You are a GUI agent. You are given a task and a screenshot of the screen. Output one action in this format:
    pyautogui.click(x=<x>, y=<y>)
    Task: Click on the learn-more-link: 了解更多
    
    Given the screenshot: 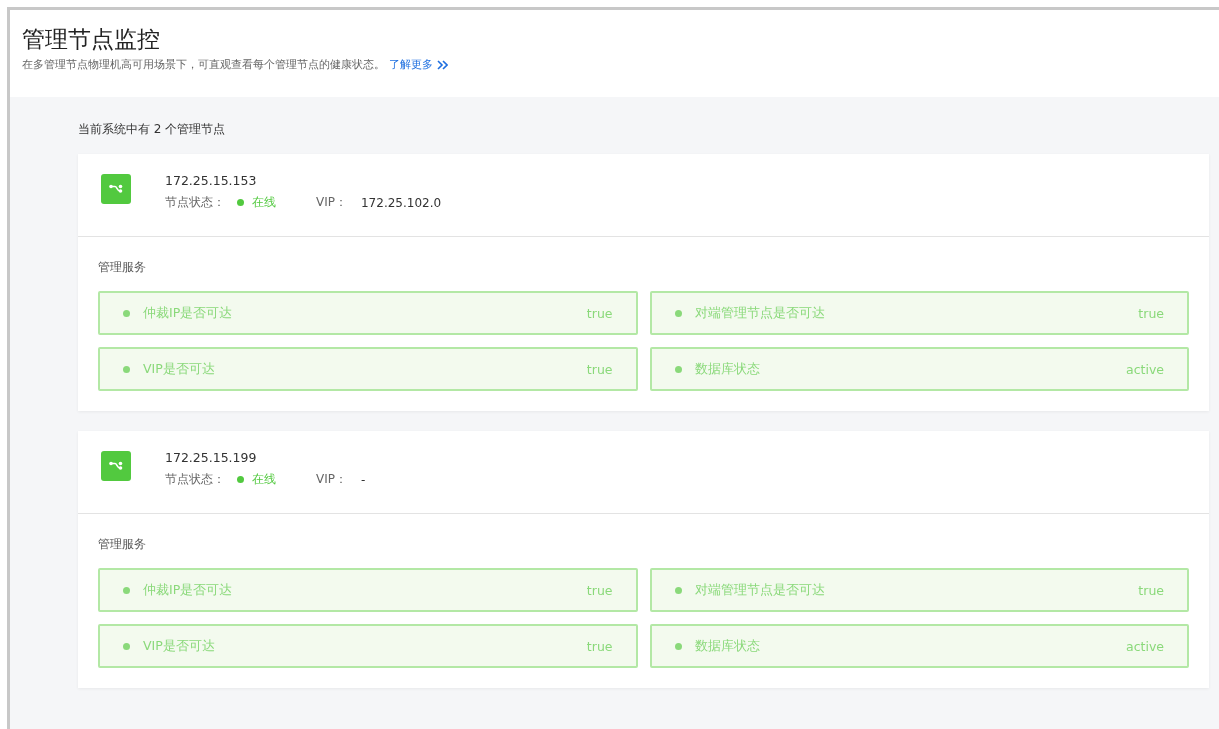 What is the action you would take?
    pyautogui.click(x=411, y=64)
    